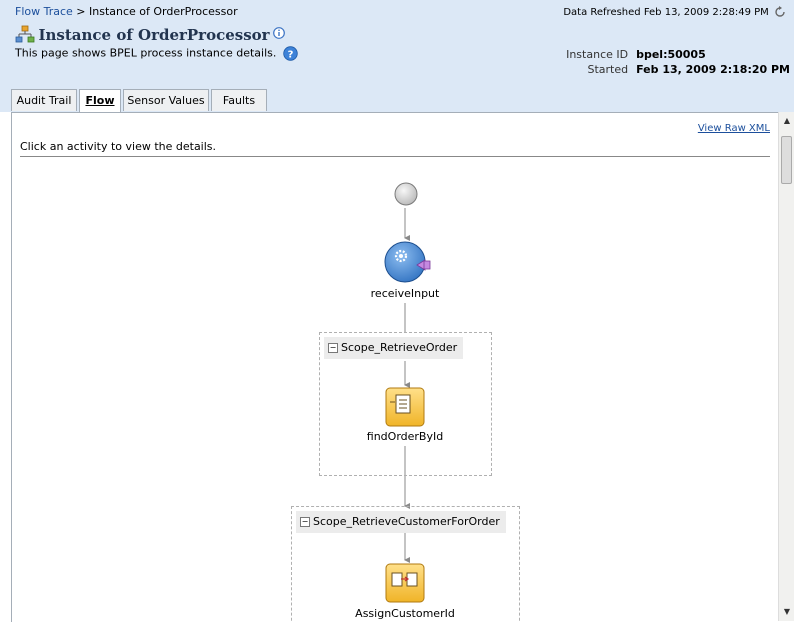  I want to click on help-icon: ?, so click(290, 53).